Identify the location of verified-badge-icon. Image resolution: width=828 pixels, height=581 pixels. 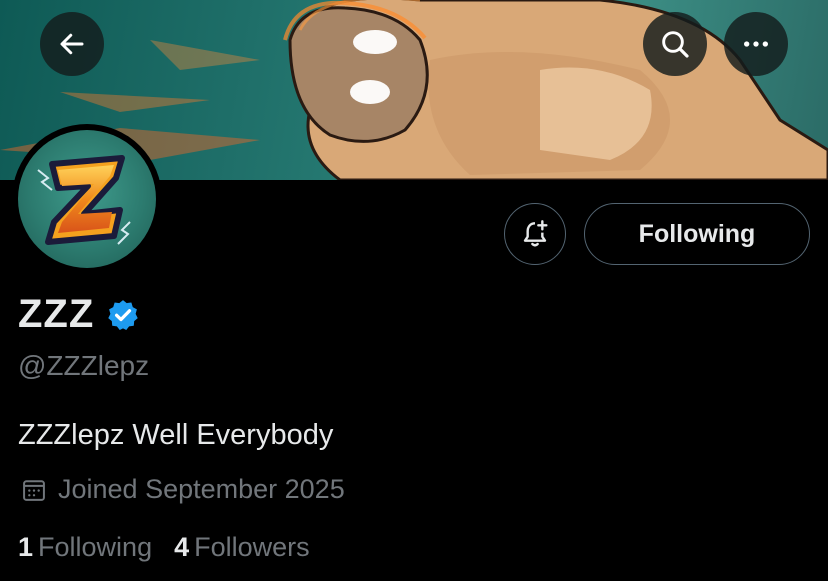
(123, 315).